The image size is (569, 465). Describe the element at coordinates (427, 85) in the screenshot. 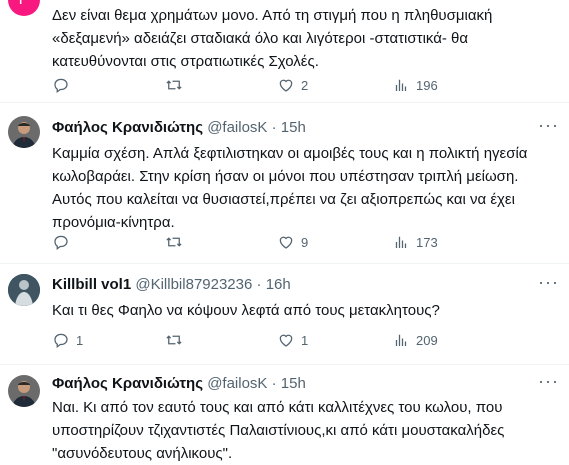

I see `views-count: 196` at that location.